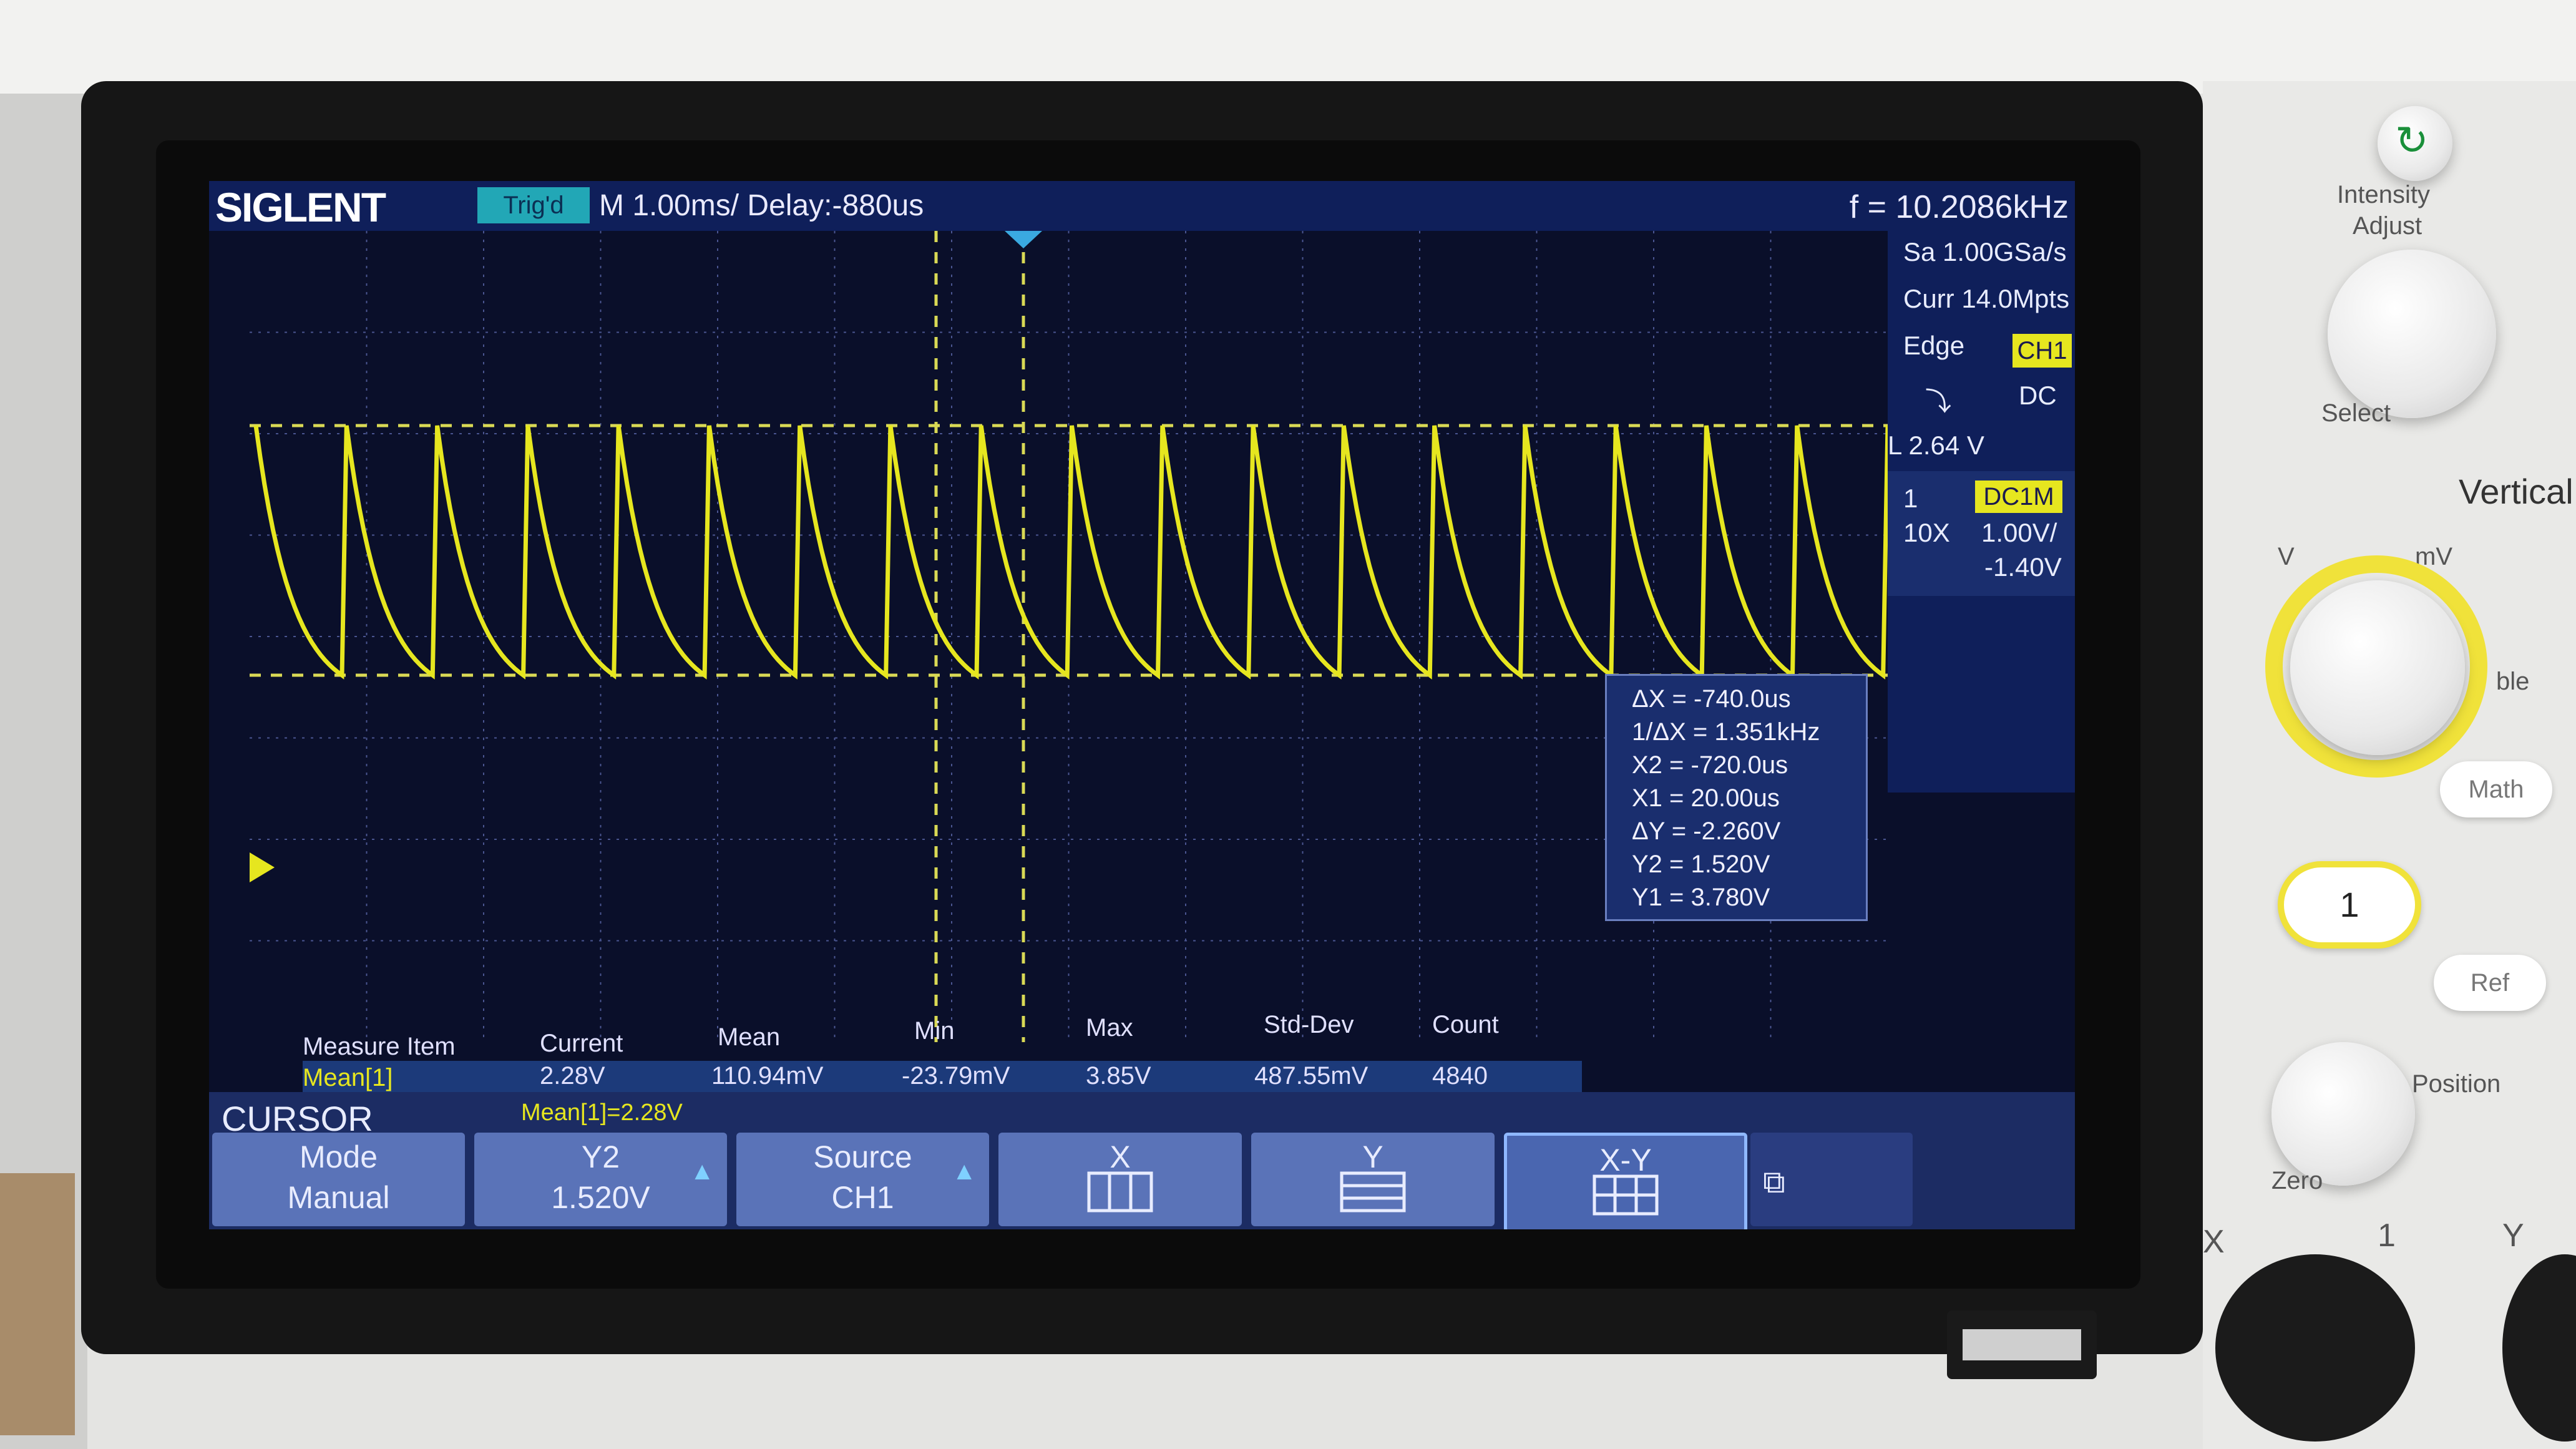 The image size is (2576, 1449). I want to click on measure-item: Mean[1], so click(348, 1077).